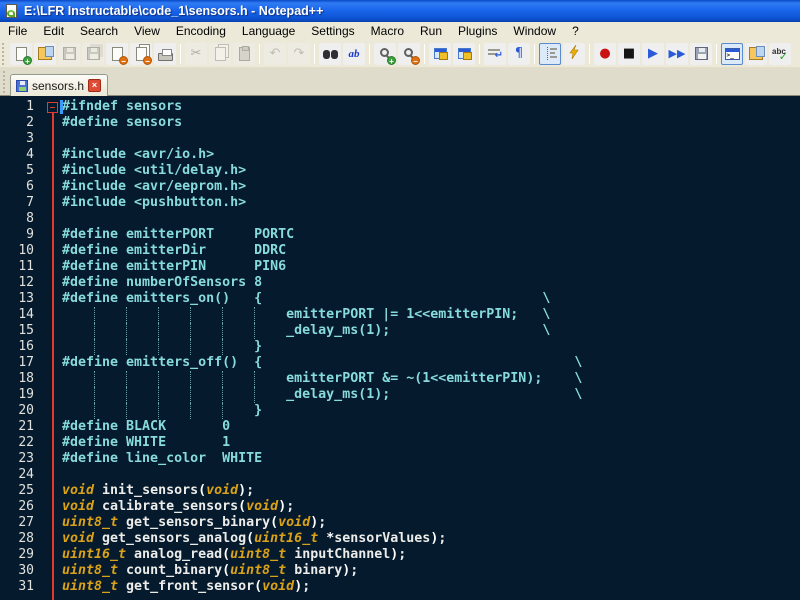 The height and width of the screenshot is (600, 800). Describe the element at coordinates (20, 235) in the screenshot. I see `line-number: 9` at that location.